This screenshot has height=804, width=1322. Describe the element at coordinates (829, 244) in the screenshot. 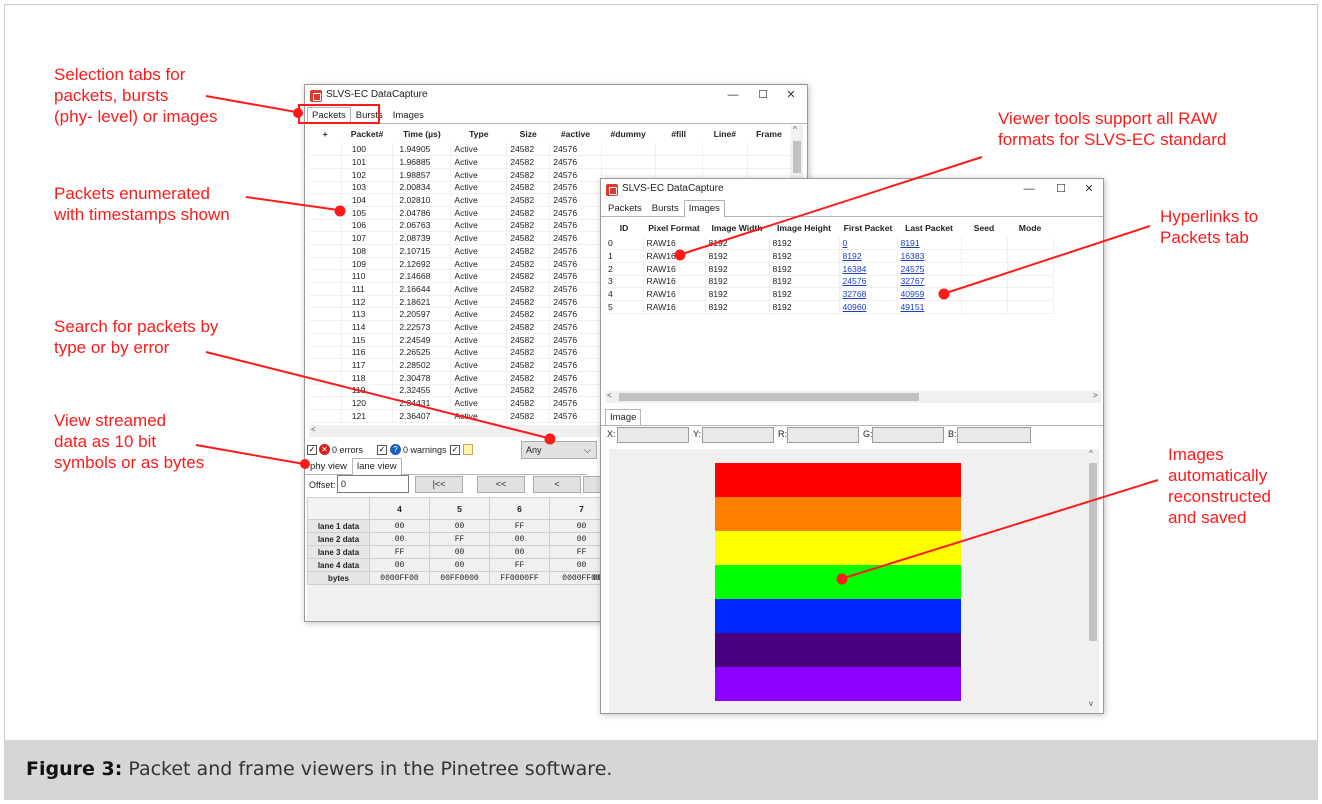

I see `table-row: 0 RAW16 8192 8192 0 8191` at that location.